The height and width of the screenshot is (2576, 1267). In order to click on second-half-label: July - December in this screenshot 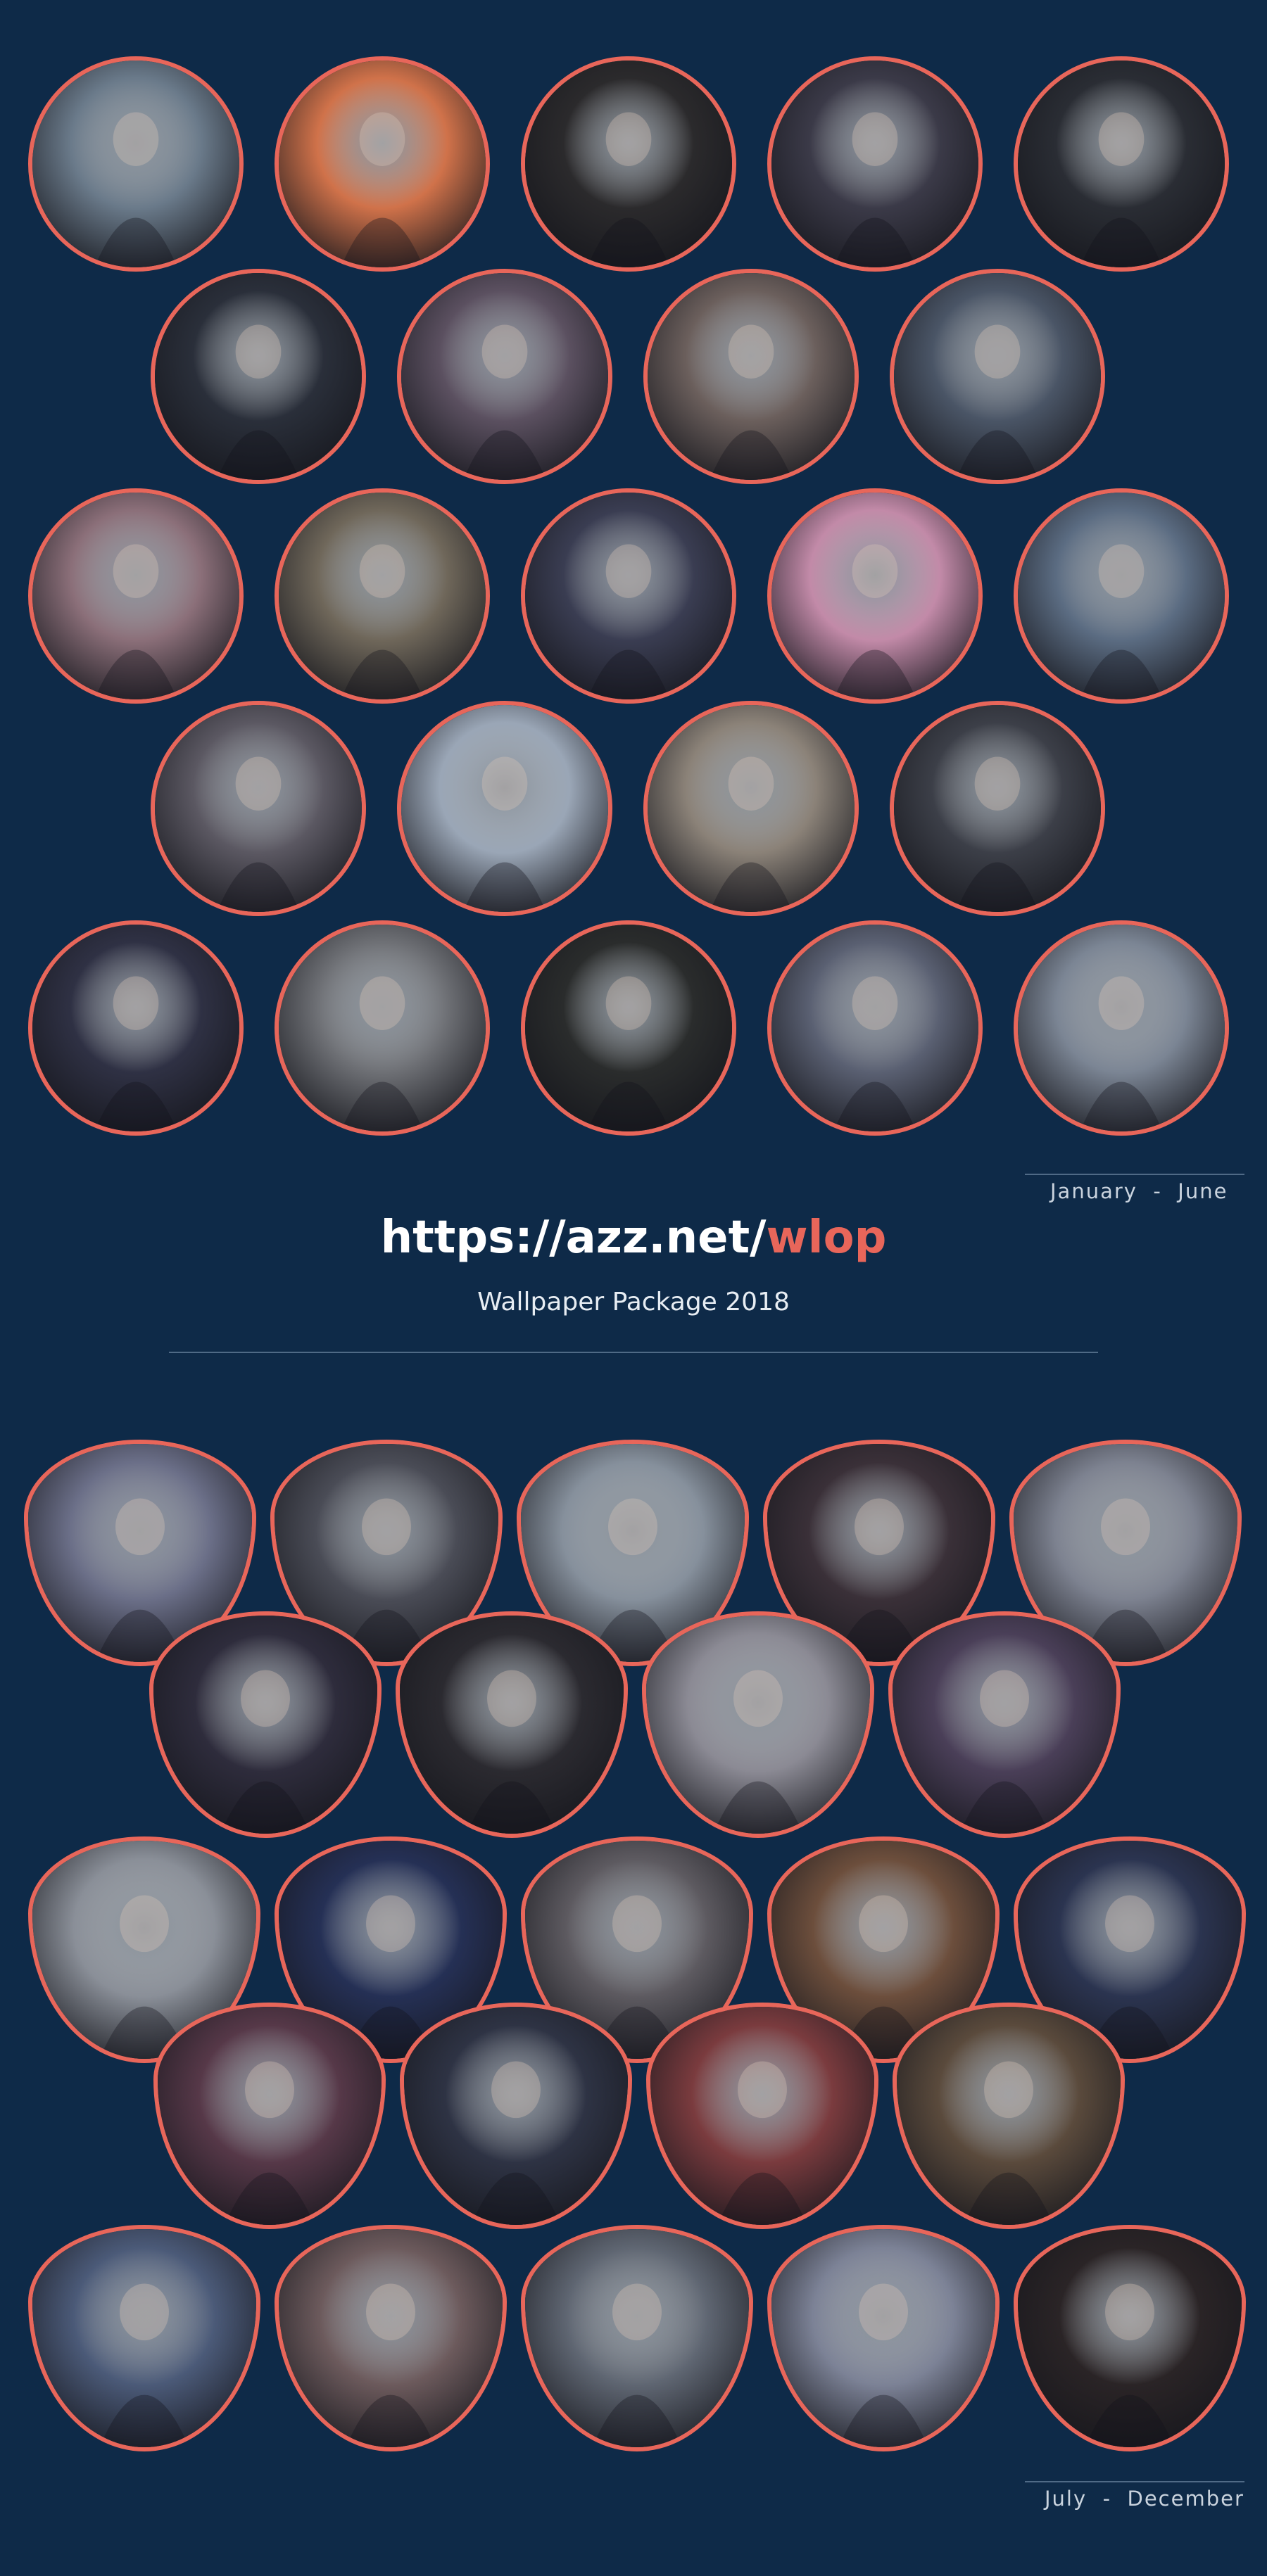, I will do `click(1144, 2499)`.